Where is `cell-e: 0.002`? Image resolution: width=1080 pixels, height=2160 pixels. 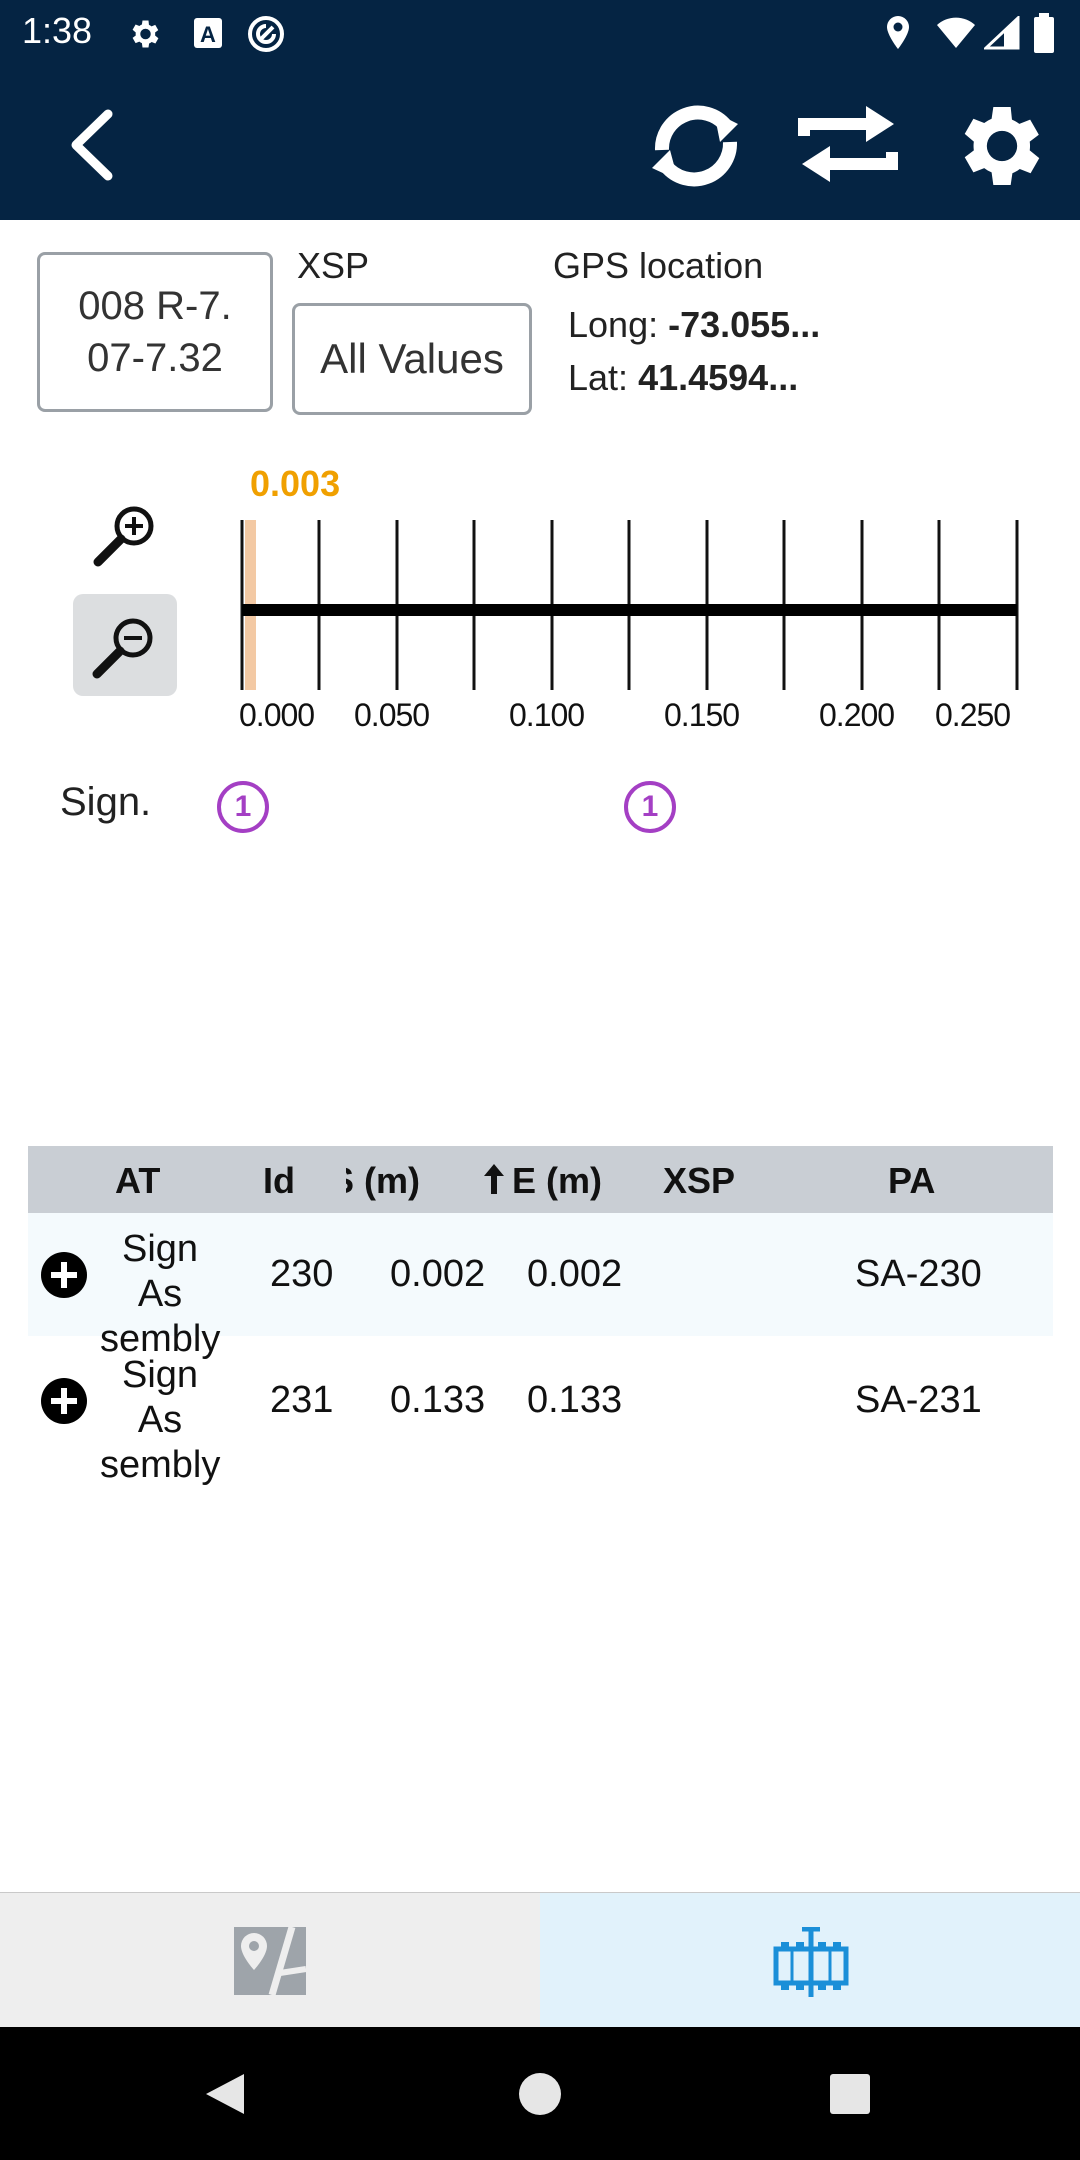
cell-e: 0.002 is located at coordinates (575, 1274).